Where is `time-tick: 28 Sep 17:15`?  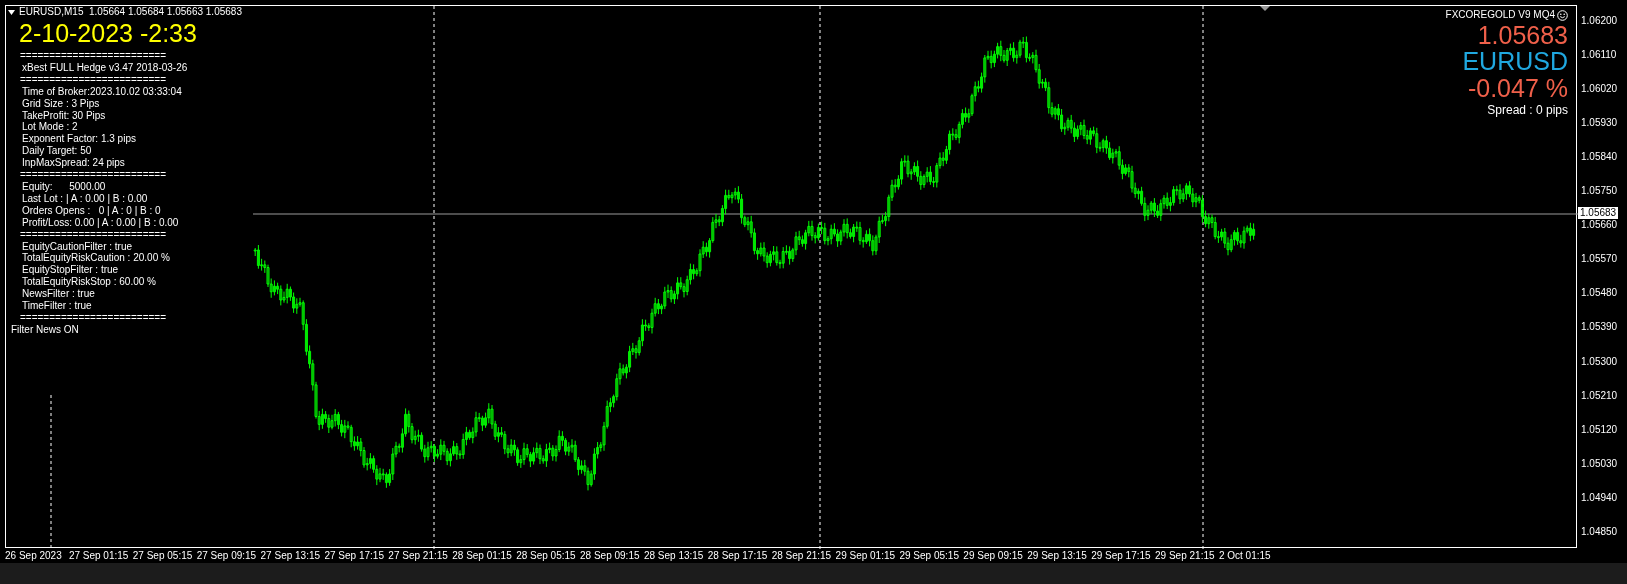
time-tick: 28 Sep 17:15 is located at coordinates (738, 556).